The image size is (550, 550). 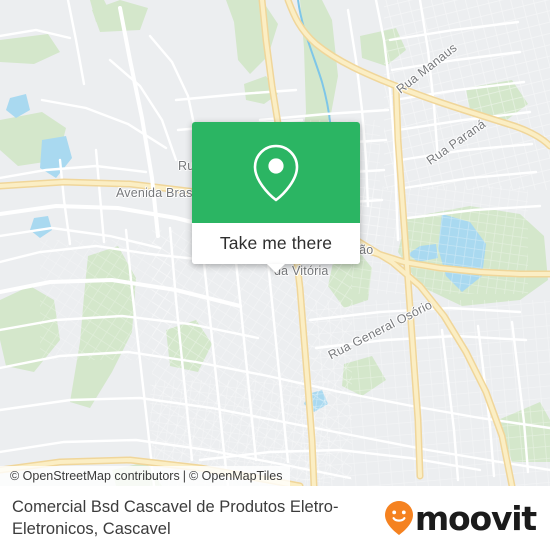 I want to click on moovit-smiley-pin-icon, so click(x=398, y=518).